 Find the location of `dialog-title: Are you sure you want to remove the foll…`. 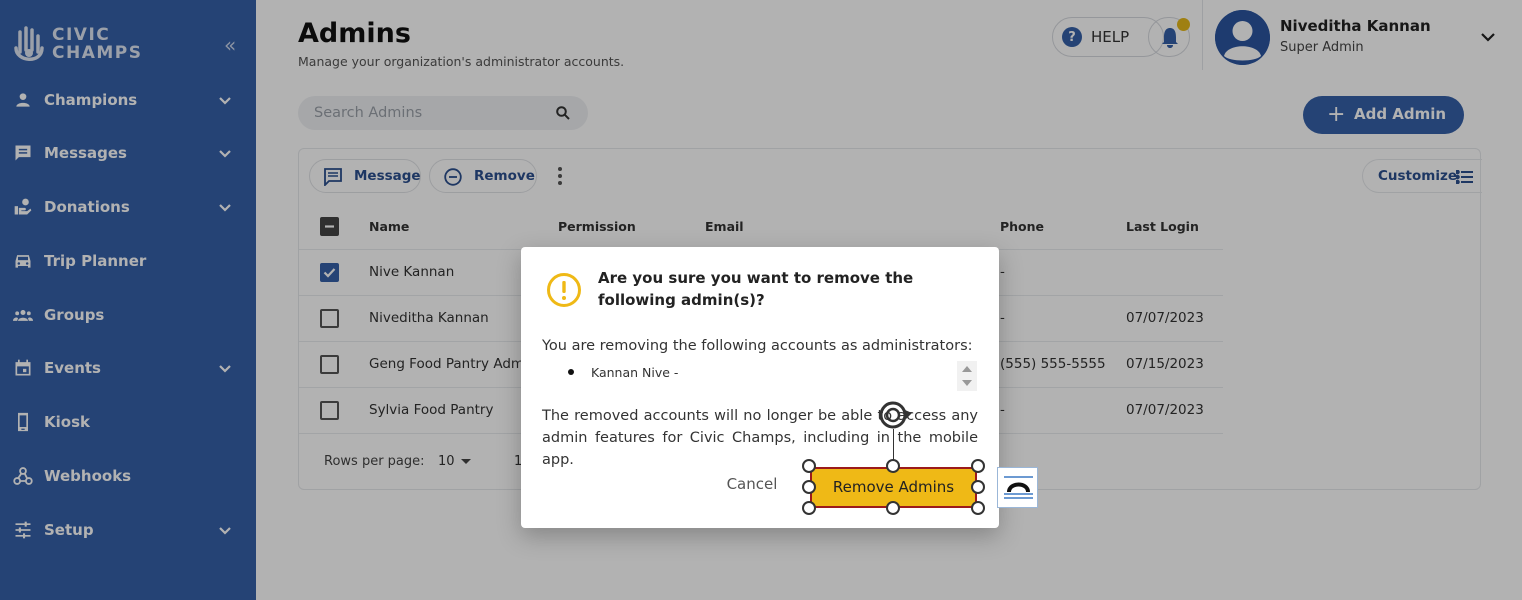

dialog-title: Are you sure you want to remove the foll… is located at coordinates (756, 289).